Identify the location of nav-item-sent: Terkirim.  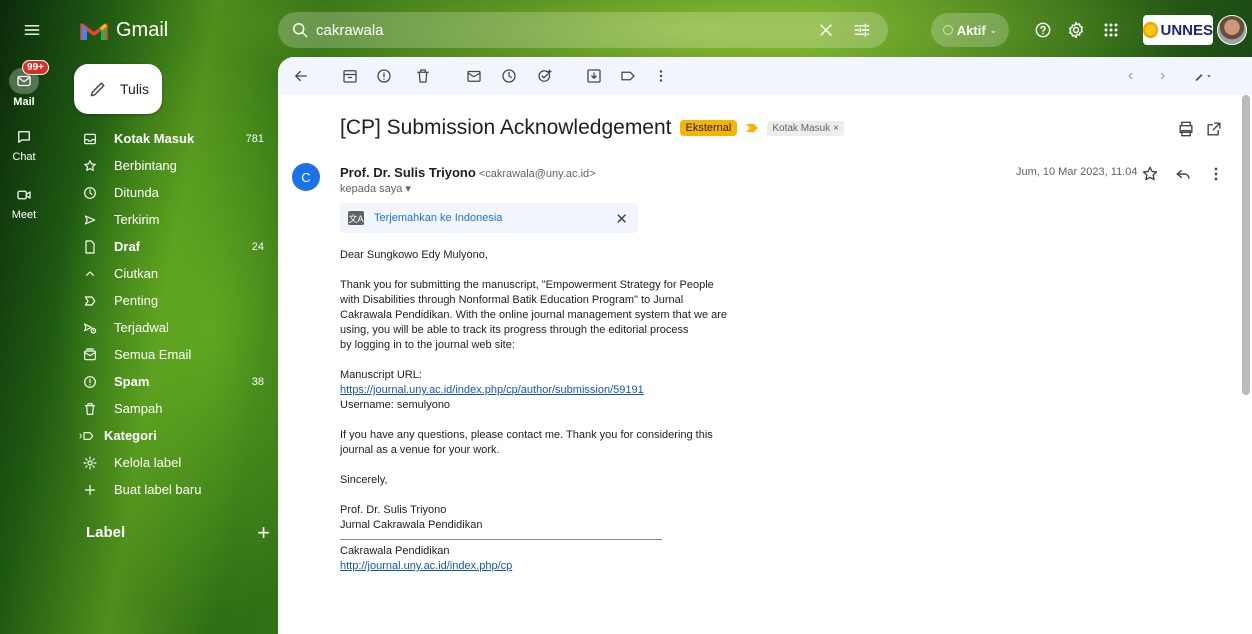
(174, 219).